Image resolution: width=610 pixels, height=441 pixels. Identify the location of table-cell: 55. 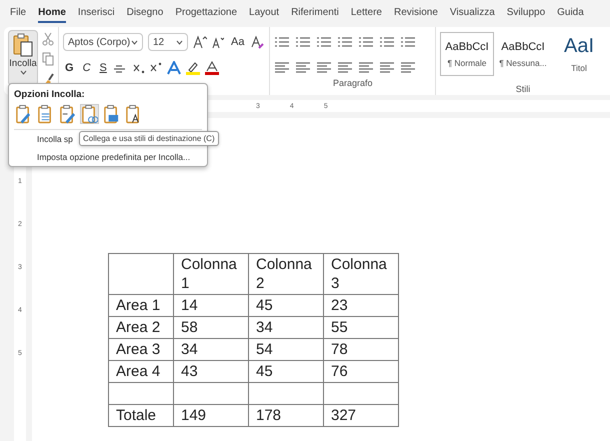
(361, 327).